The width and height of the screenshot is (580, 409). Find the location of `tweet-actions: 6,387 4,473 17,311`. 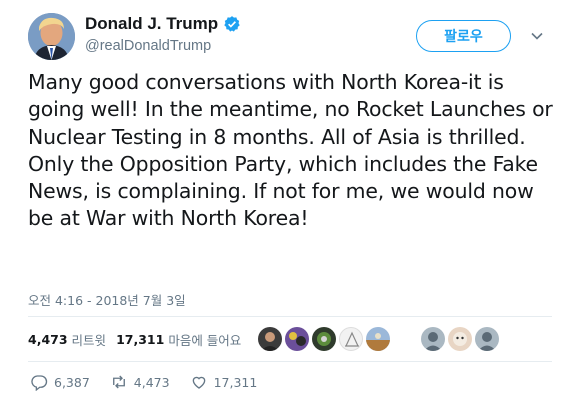

tweet-actions: 6,387 4,473 17,311 is located at coordinates (153, 382).